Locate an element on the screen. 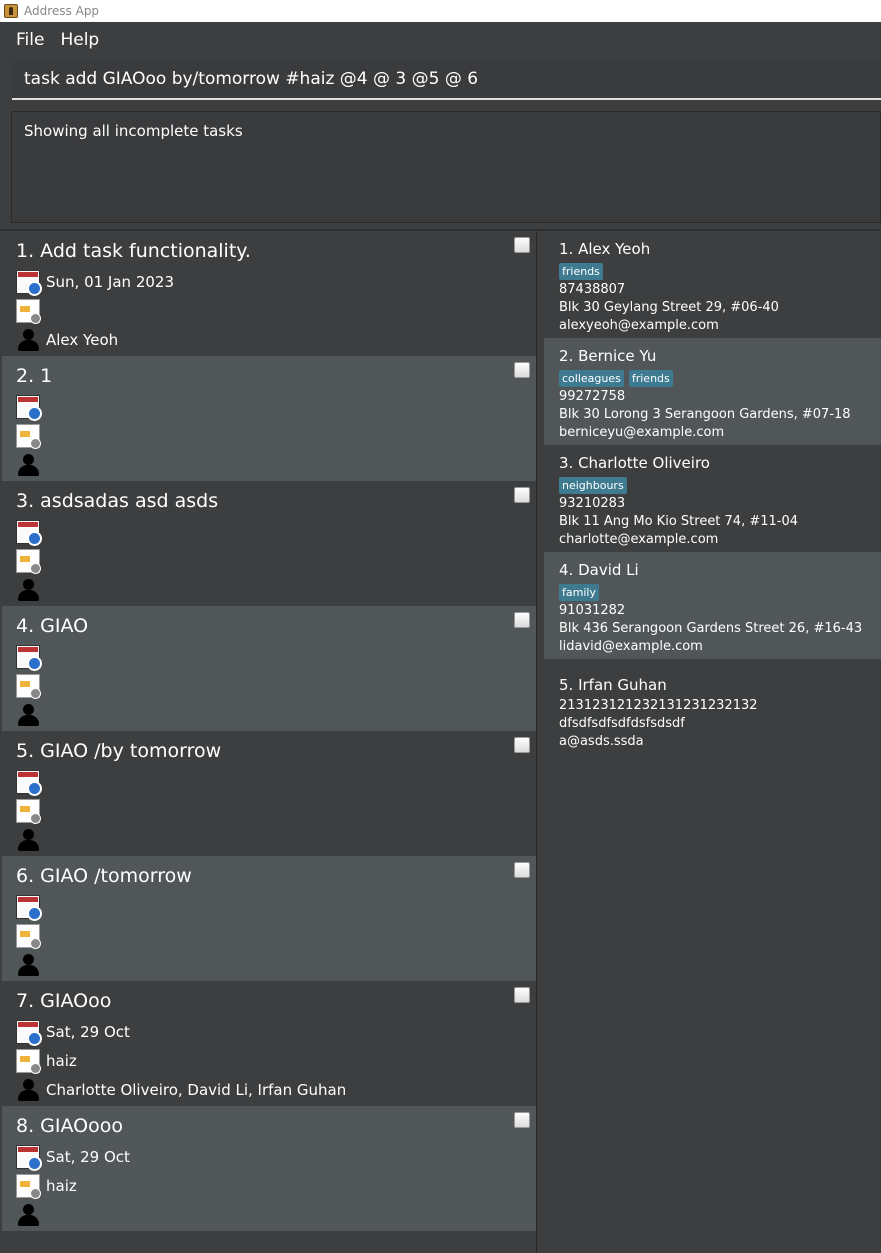 The image size is (881, 1253). command-input is located at coordinates (452, 79).